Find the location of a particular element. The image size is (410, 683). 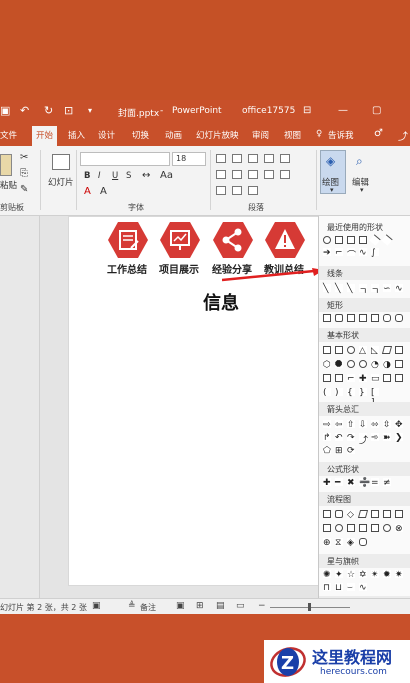

not-equal-icon: ≠ is located at coordinates (387, 483).